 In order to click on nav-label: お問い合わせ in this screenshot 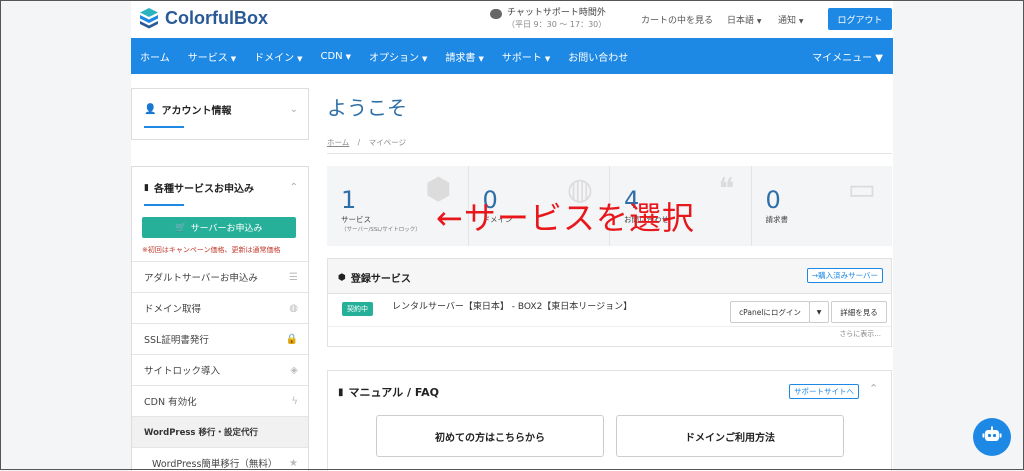, I will do `click(598, 58)`.